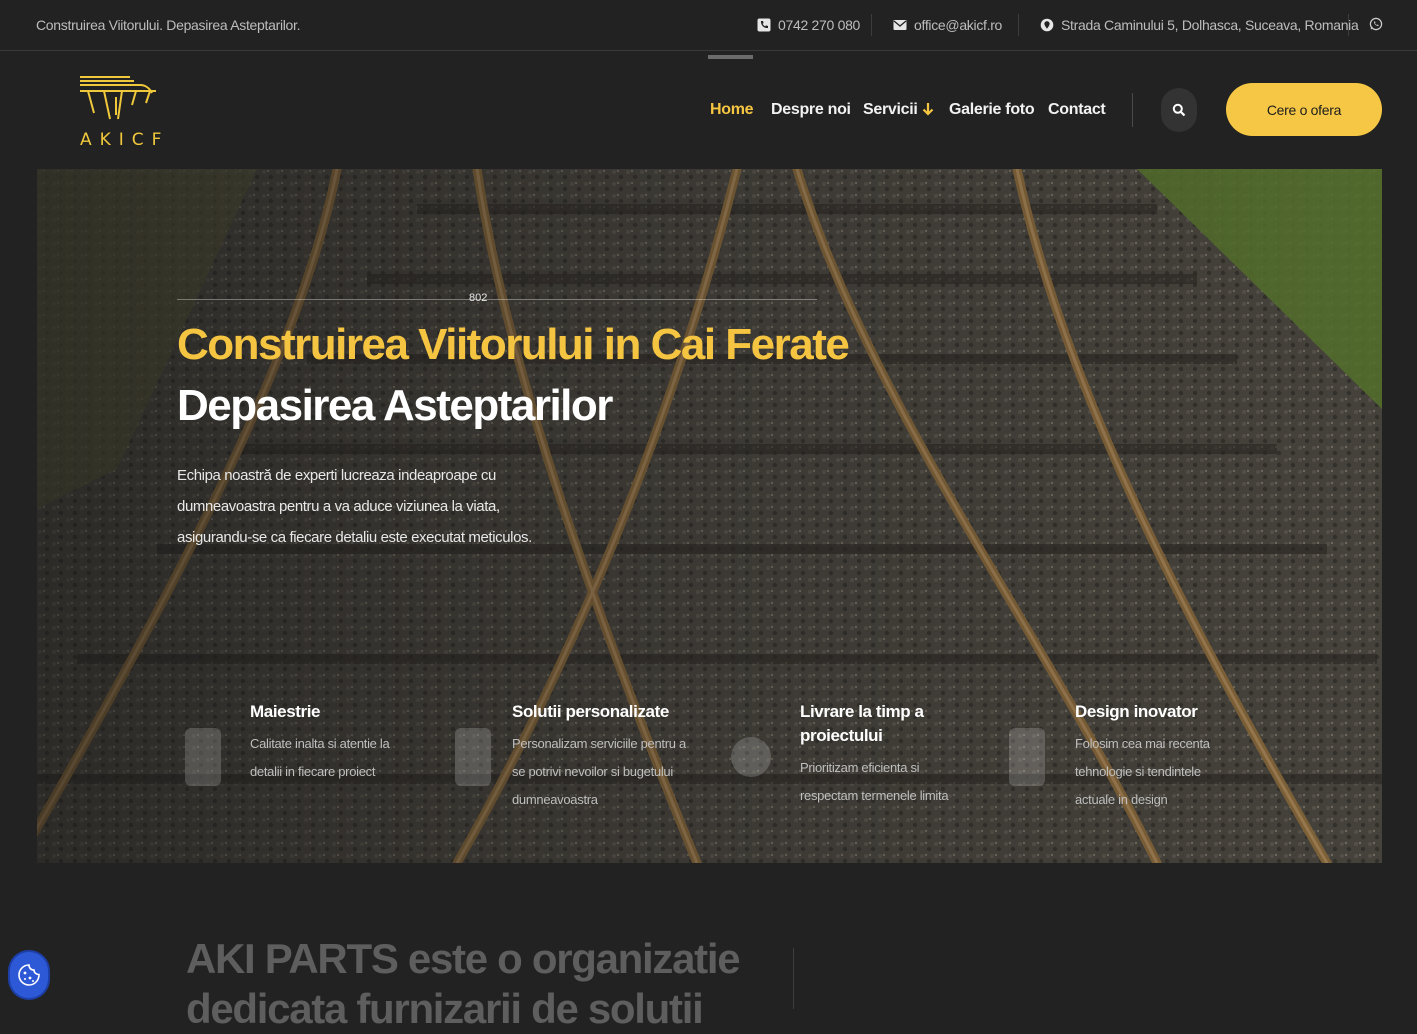 Image resolution: width=1417 pixels, height=1034 pixels. I want to click on clock-icon, so click(751, 757).